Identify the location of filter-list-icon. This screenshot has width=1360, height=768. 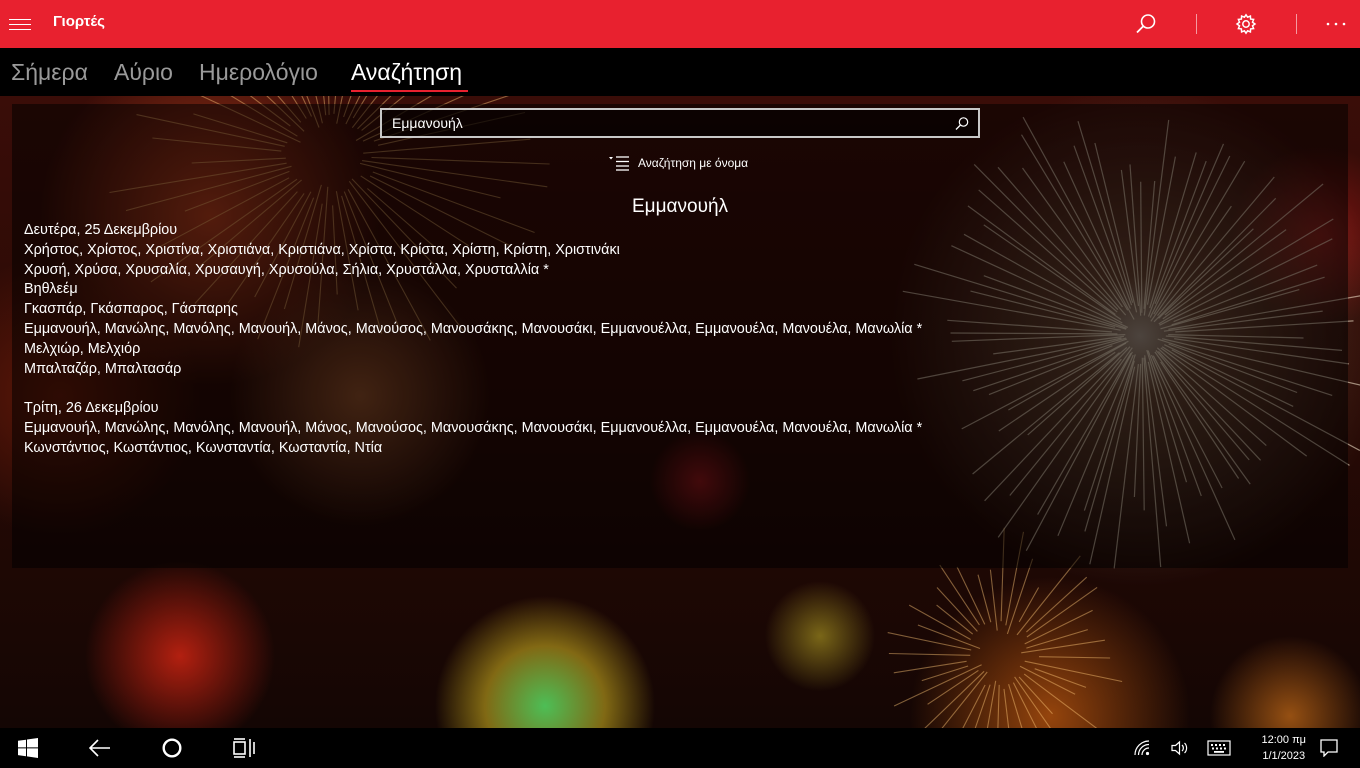
(619, 163).